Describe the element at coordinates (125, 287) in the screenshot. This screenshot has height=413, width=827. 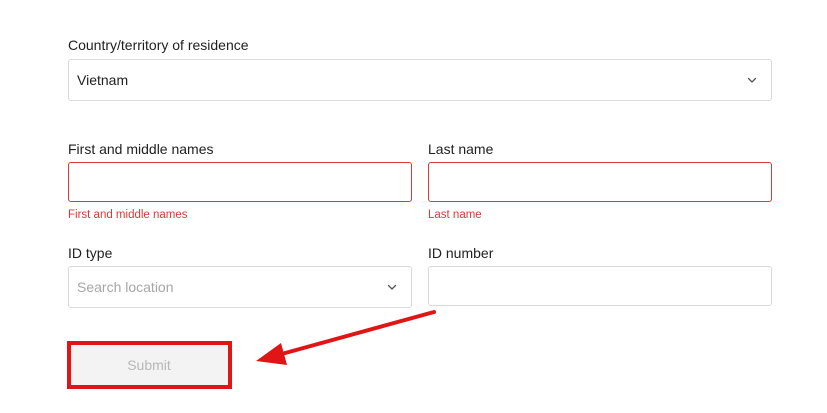
I see `id-type-placeholder: Search location` at that location.